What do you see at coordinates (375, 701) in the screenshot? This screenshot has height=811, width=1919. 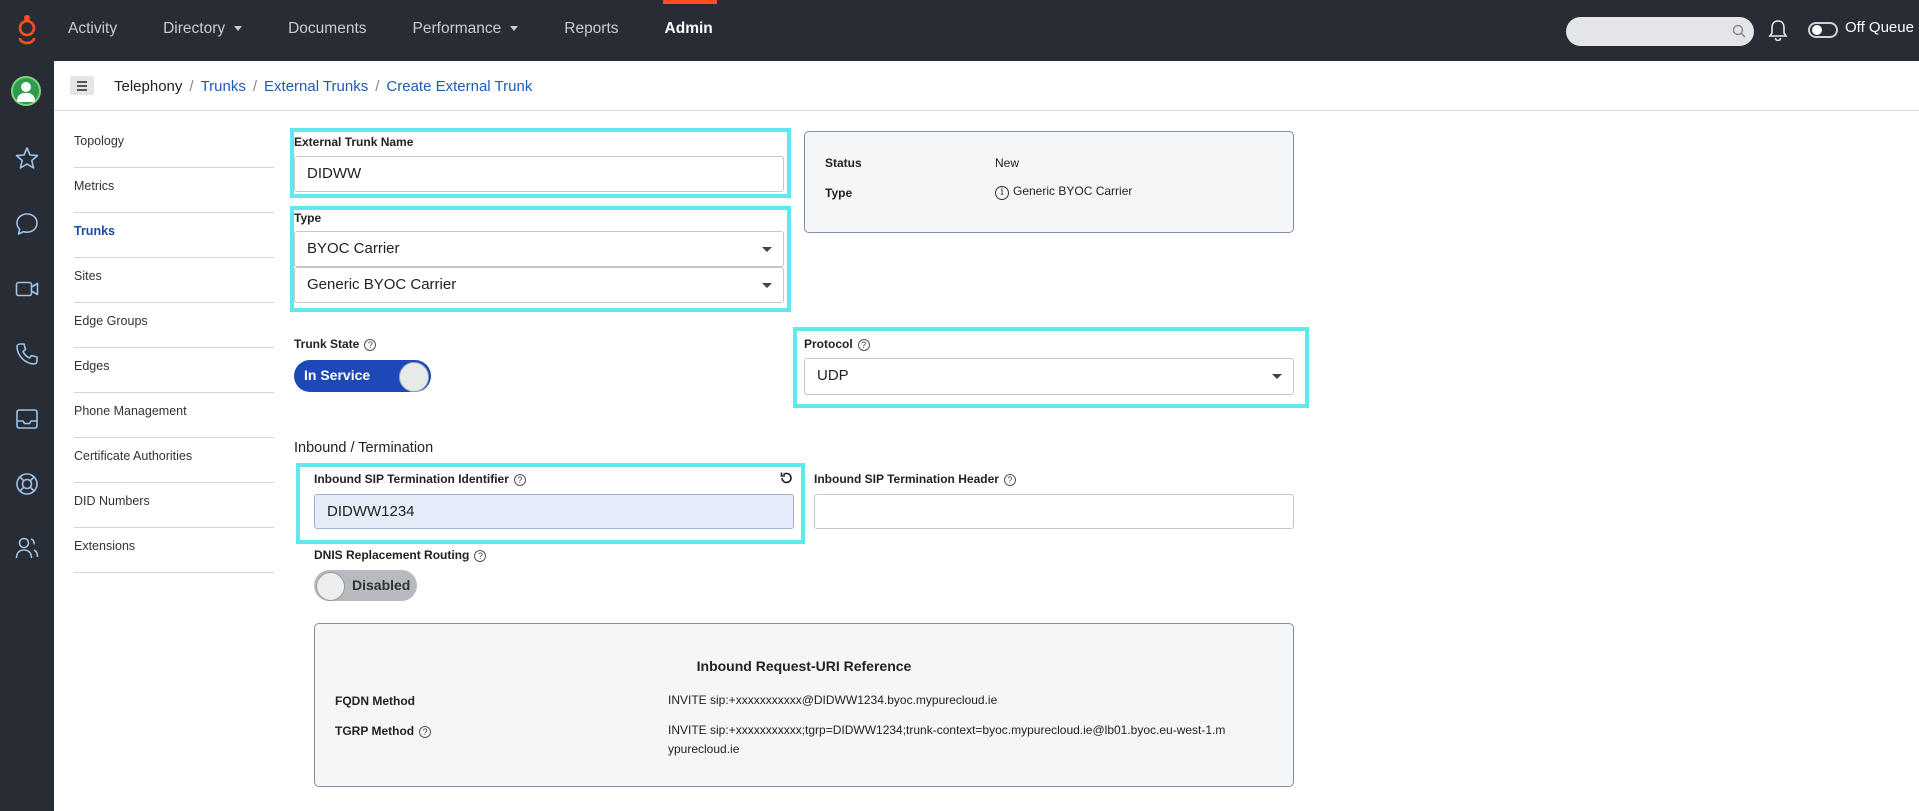 I see `fqdn-method-key: FQDN Method` at bounding box center [375, 701].